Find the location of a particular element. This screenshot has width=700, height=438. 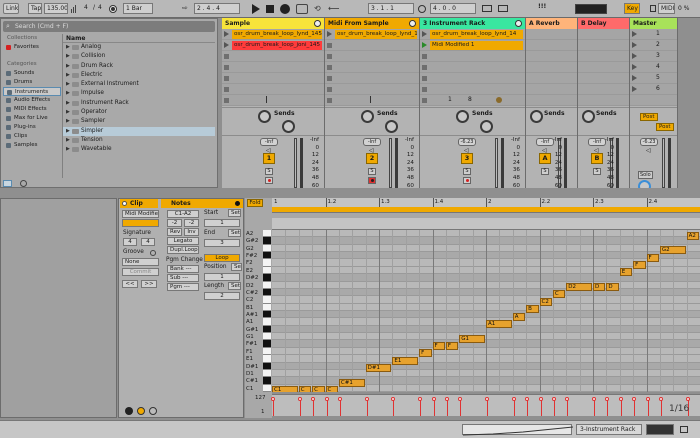

transpose-up-button: -2 is located at coordinates (191, 223).